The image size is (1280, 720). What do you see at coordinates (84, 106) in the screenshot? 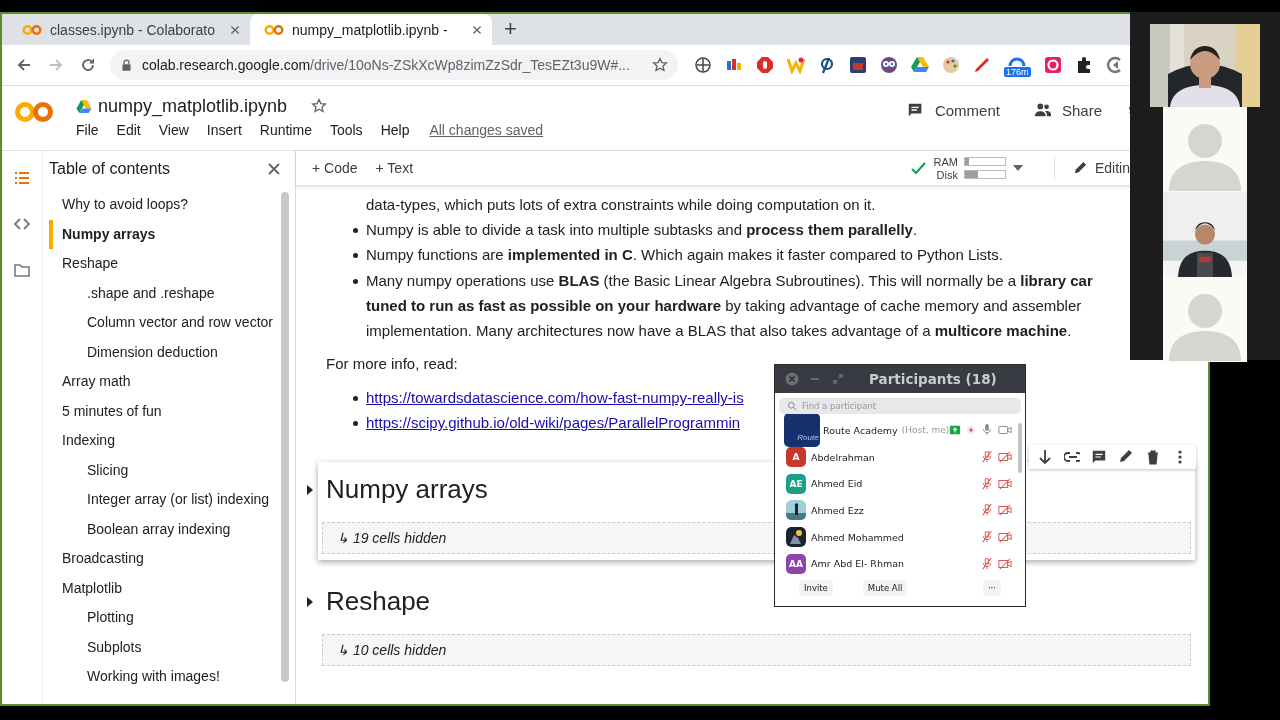
I see `drive-icon` at bounding box center [84, 106].